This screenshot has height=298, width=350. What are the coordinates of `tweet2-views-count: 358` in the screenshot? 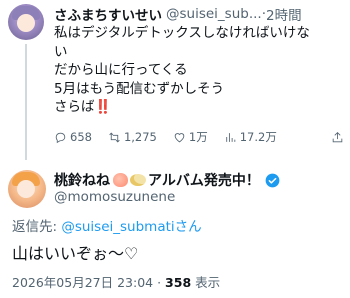 It's located at (178, 282).